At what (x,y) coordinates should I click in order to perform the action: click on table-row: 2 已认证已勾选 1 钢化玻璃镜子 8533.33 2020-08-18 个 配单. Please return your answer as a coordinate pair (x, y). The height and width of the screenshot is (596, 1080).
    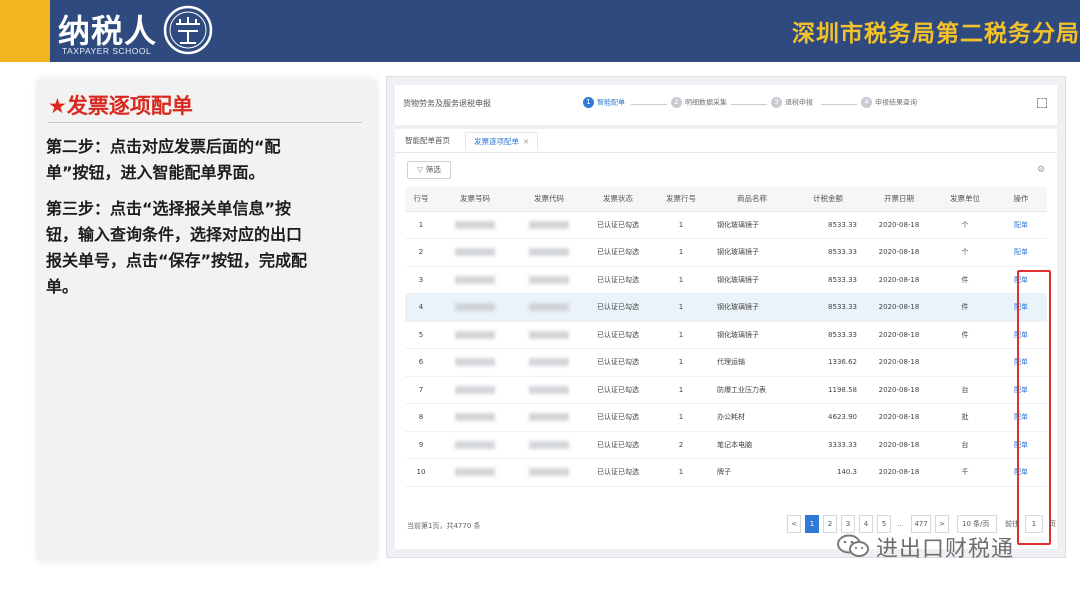
    Looking at the image, I should click on (726, 252).